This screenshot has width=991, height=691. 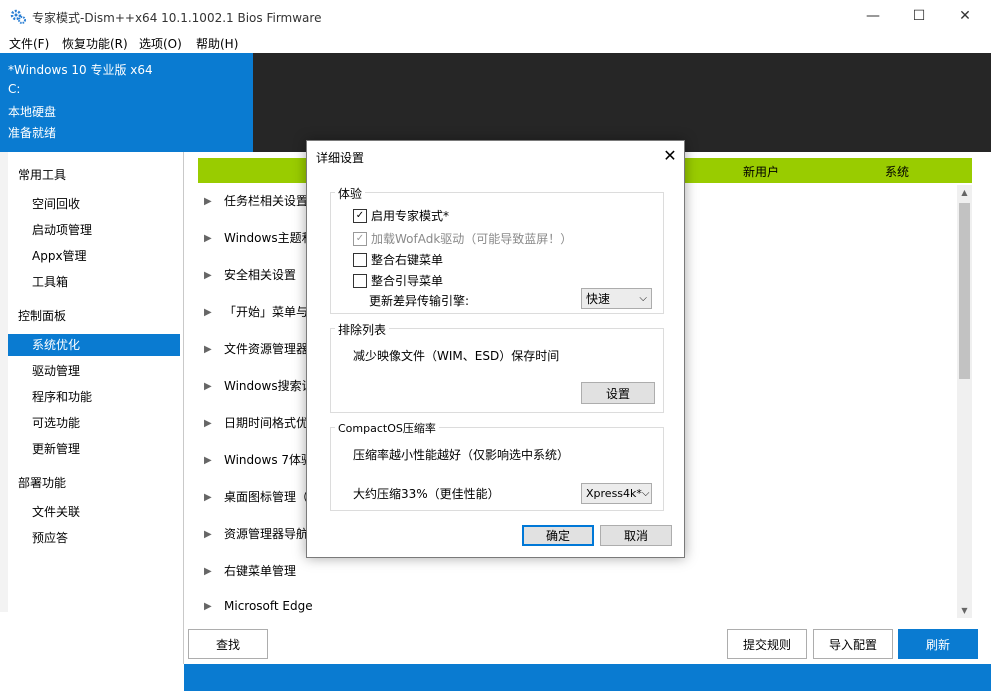 What do you see at coordinates (42, 483) in the screenshot?
I see `sidebar-category-deploy: 部署功能` at bounding box center [42, 483].